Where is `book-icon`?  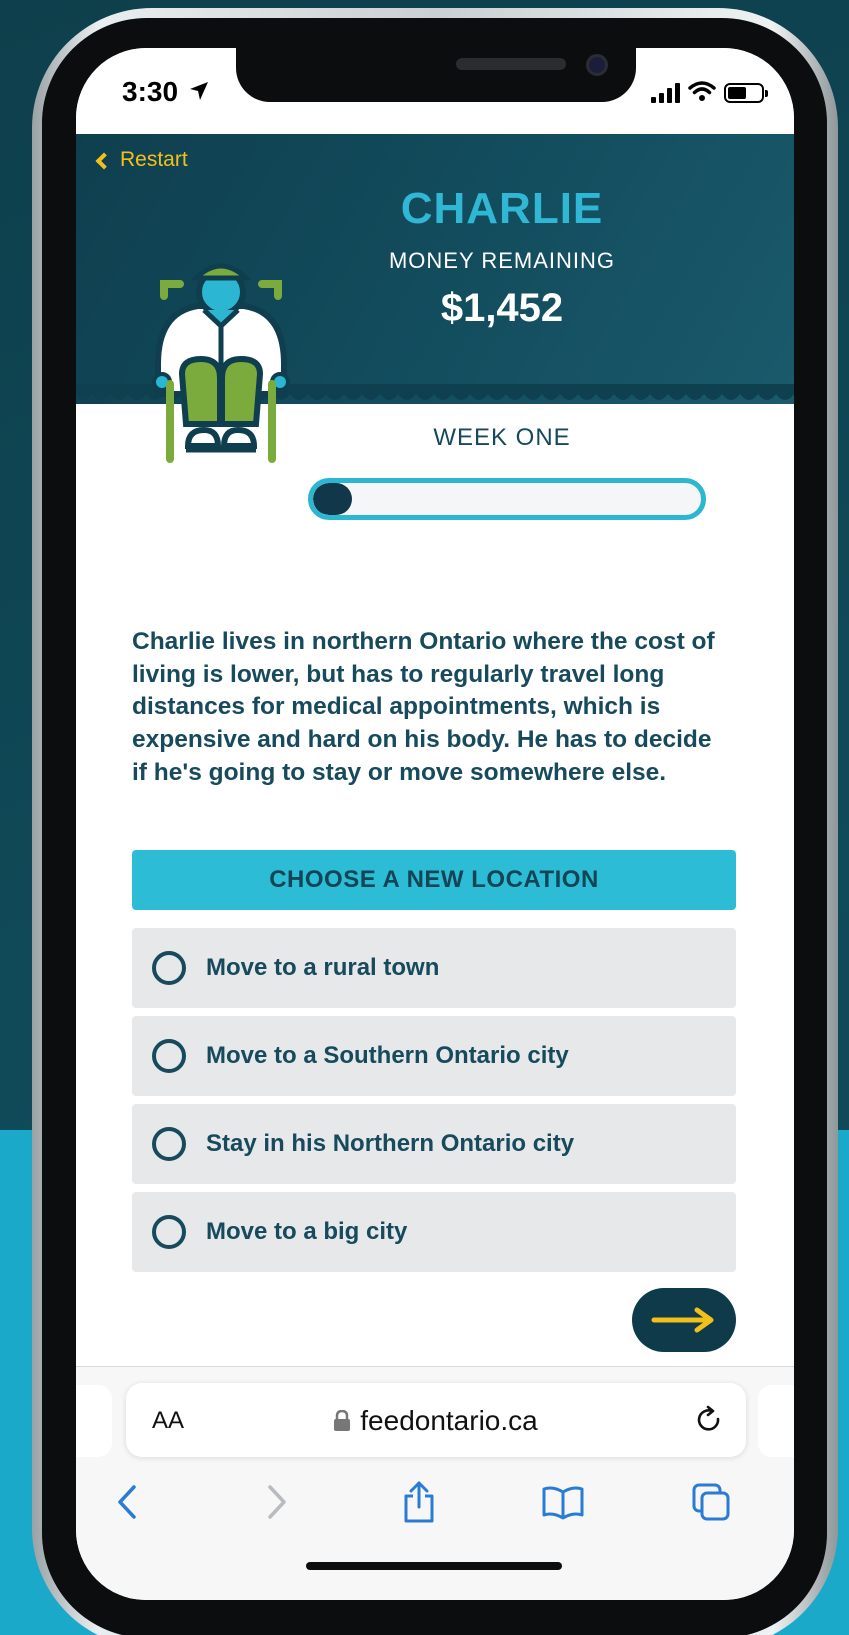 book-icon is located at coordinates (563, 1503).